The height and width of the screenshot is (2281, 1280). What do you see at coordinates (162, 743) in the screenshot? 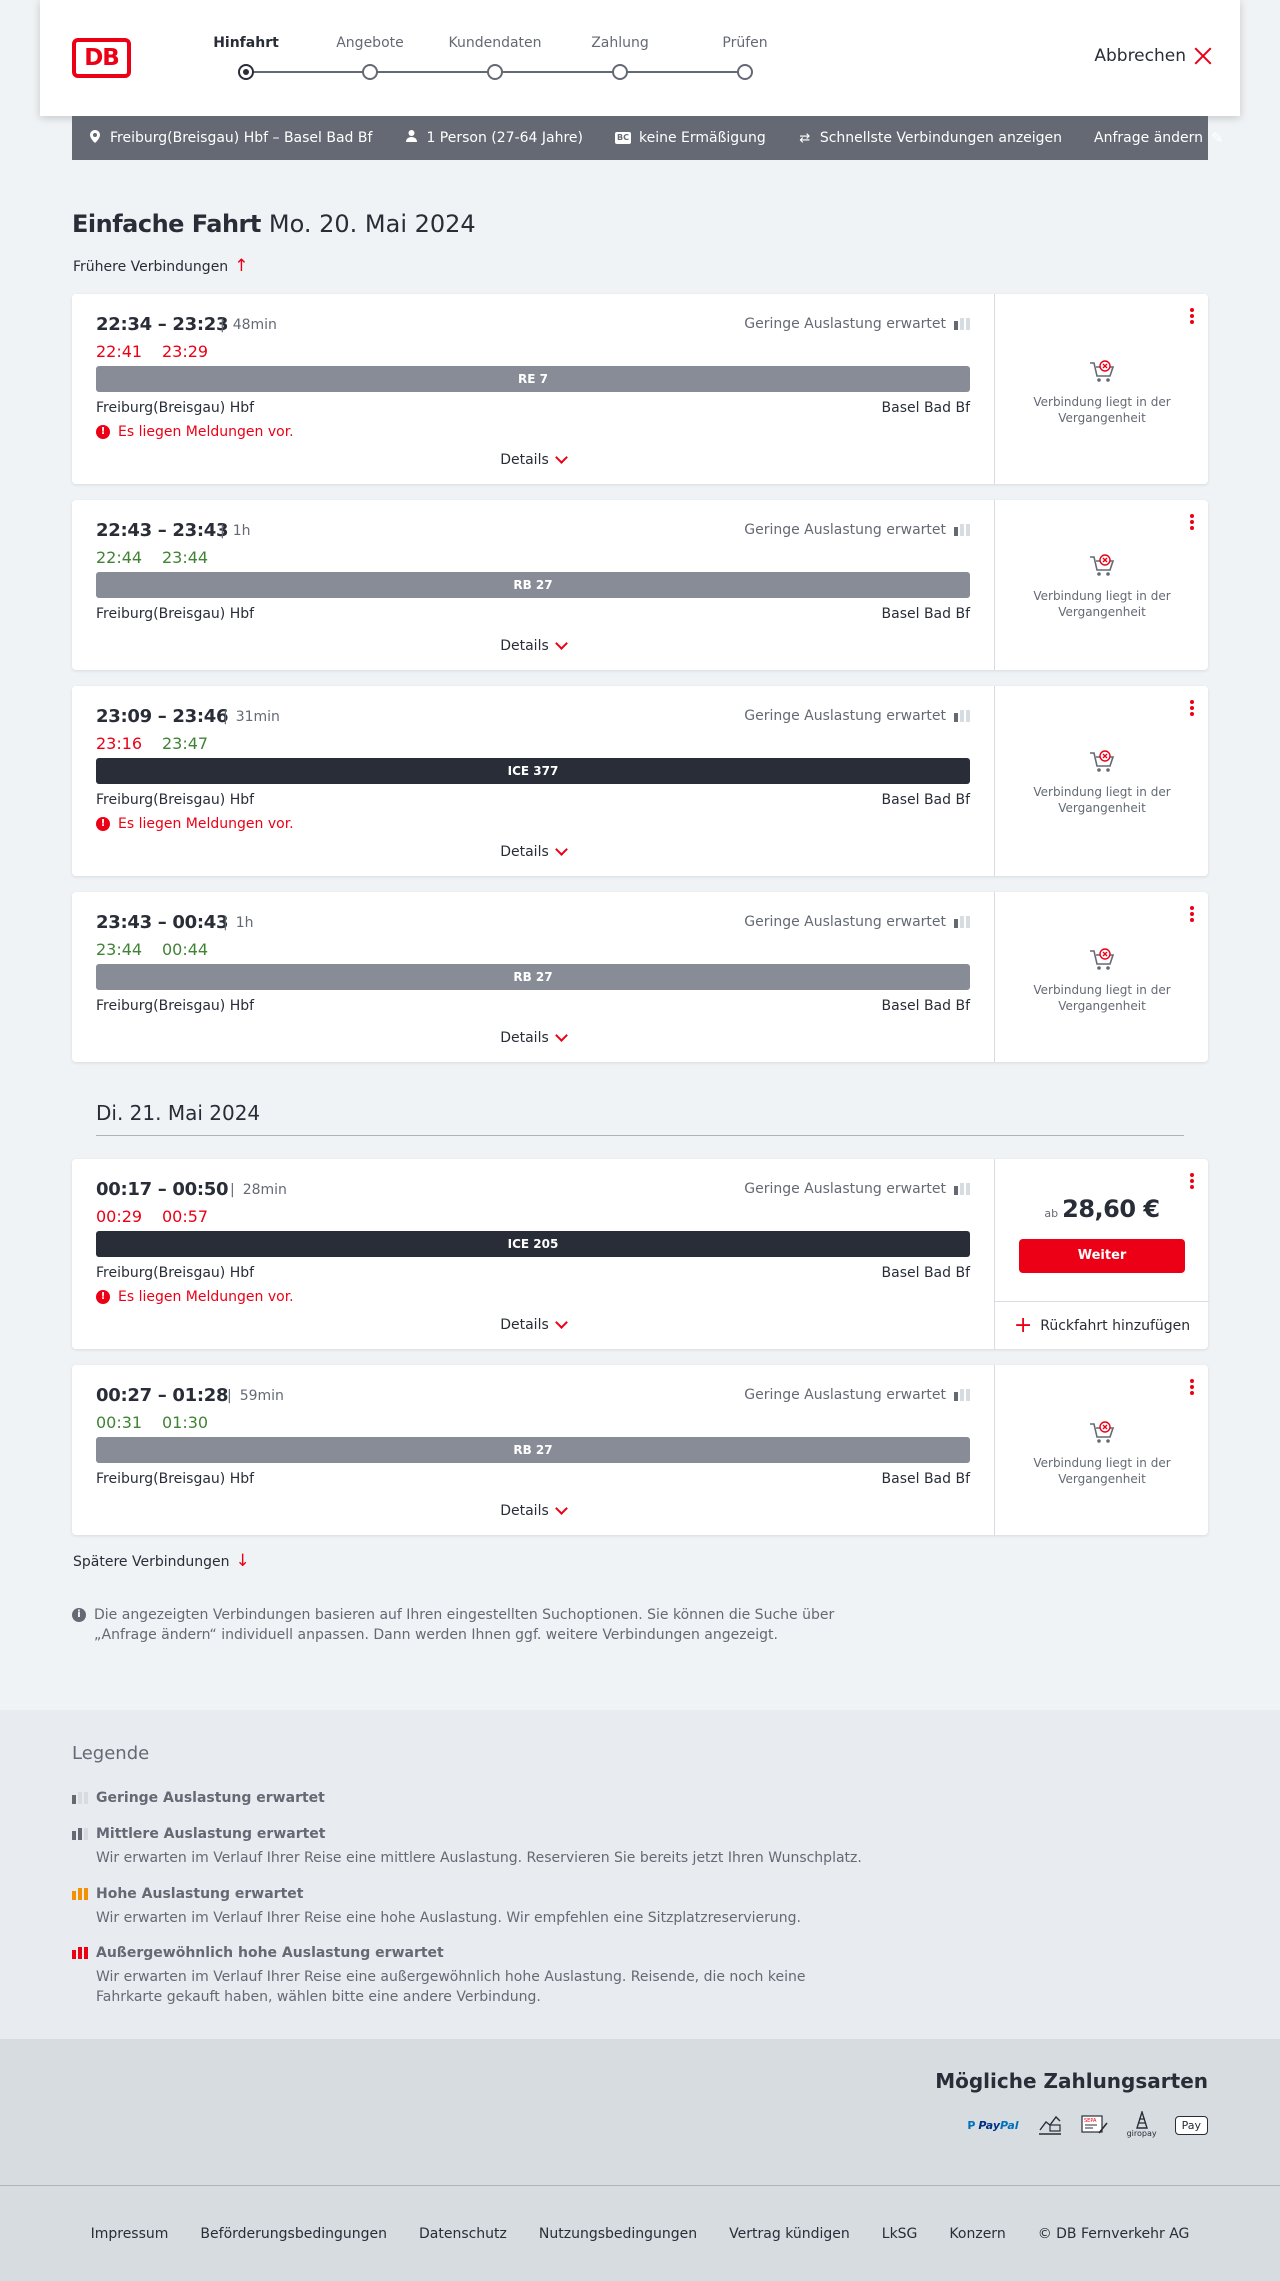
I see `realtime-times: 23:16 23:47` at bounding box center [162, 743].